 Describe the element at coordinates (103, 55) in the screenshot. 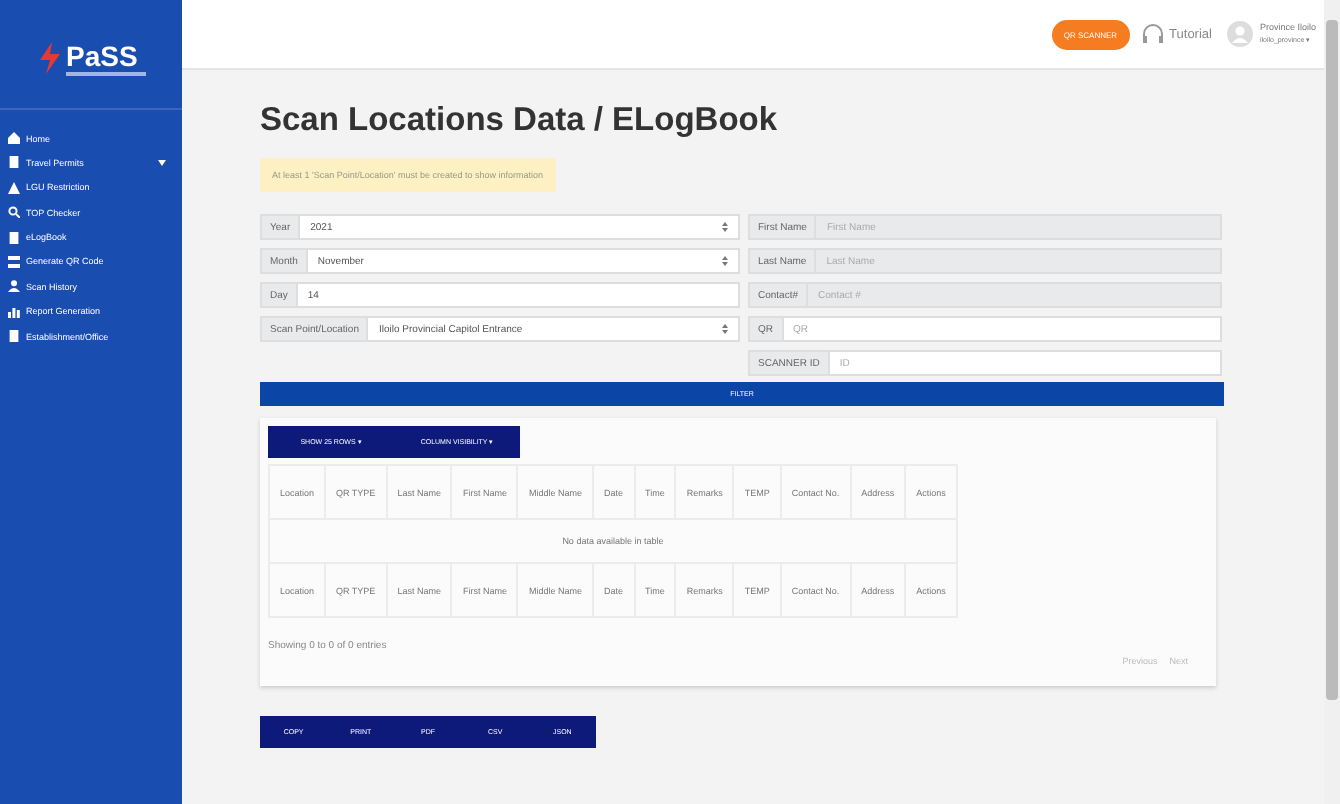

I see `logo-text: PaSS` at that location.